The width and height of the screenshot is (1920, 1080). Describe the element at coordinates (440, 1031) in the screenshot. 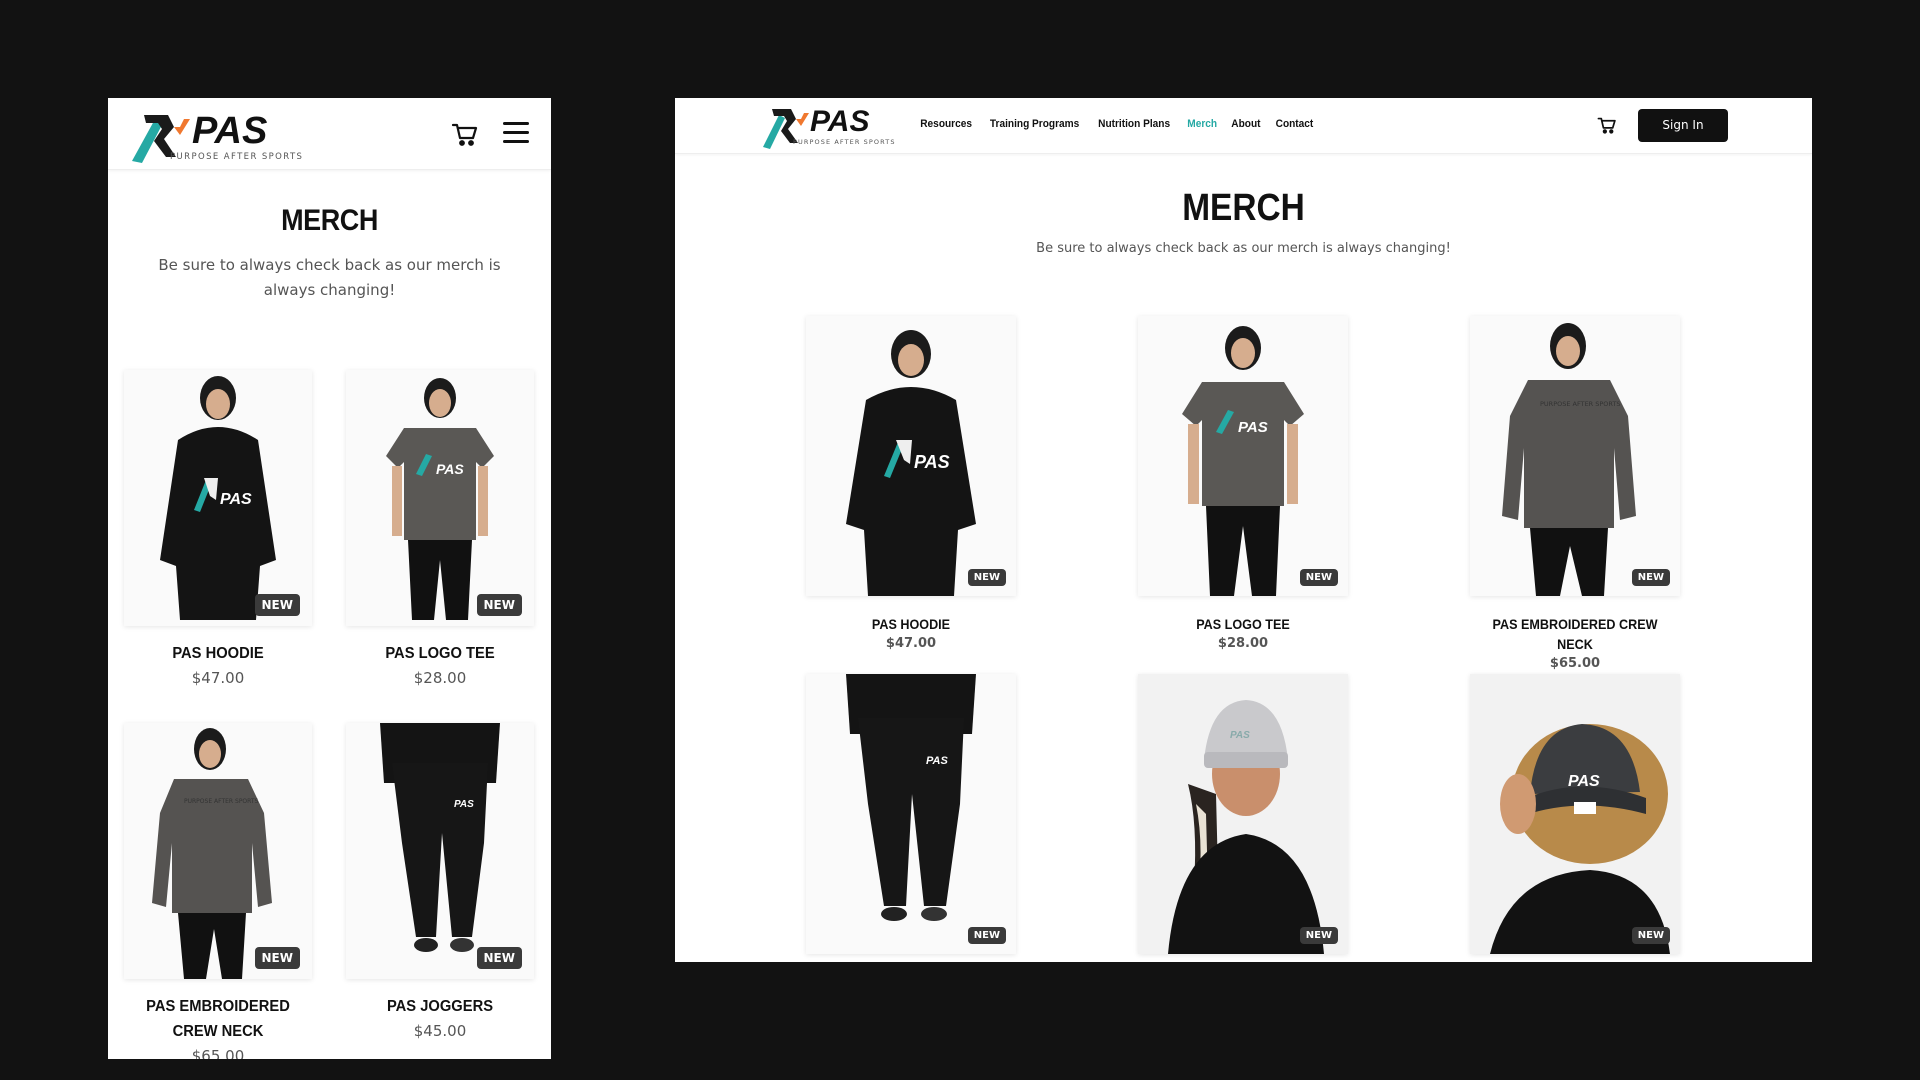

I see `product-price: $45.00` at that location.